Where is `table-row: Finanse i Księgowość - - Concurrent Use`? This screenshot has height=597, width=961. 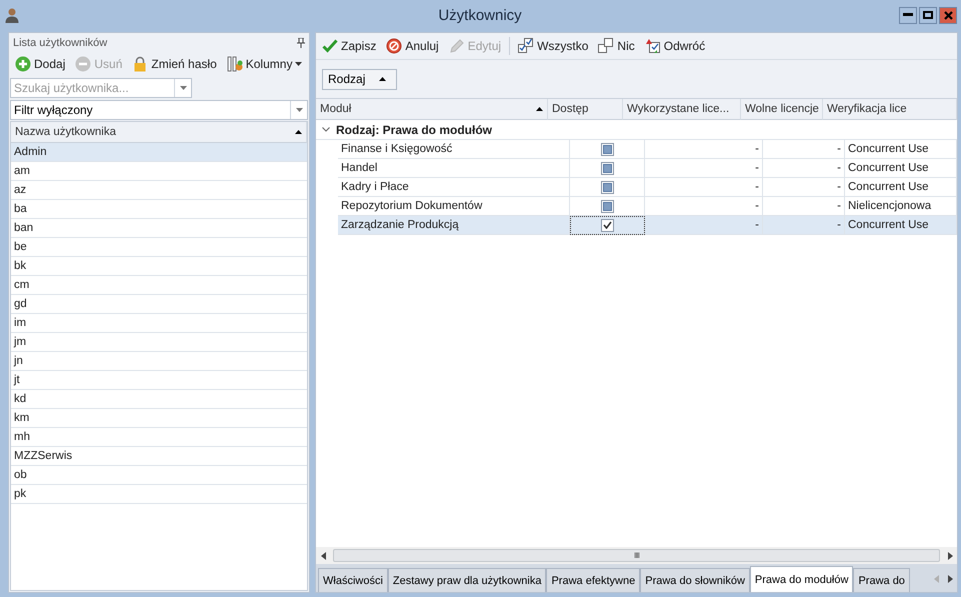
table-row: Finanse i Księgowość - - Concurrent Use is located at coordinates (647, 149).